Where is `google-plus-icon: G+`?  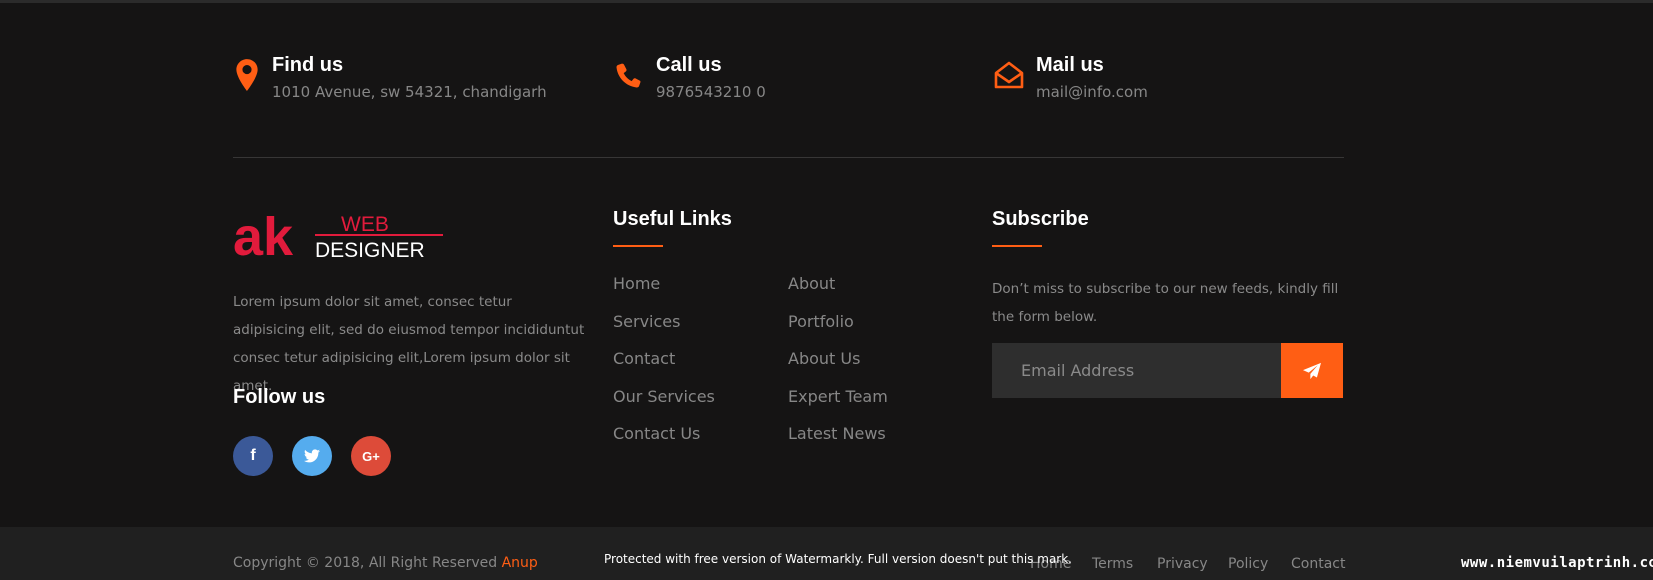 google-plus-icon: G+ is located at coordinates (371, 456).